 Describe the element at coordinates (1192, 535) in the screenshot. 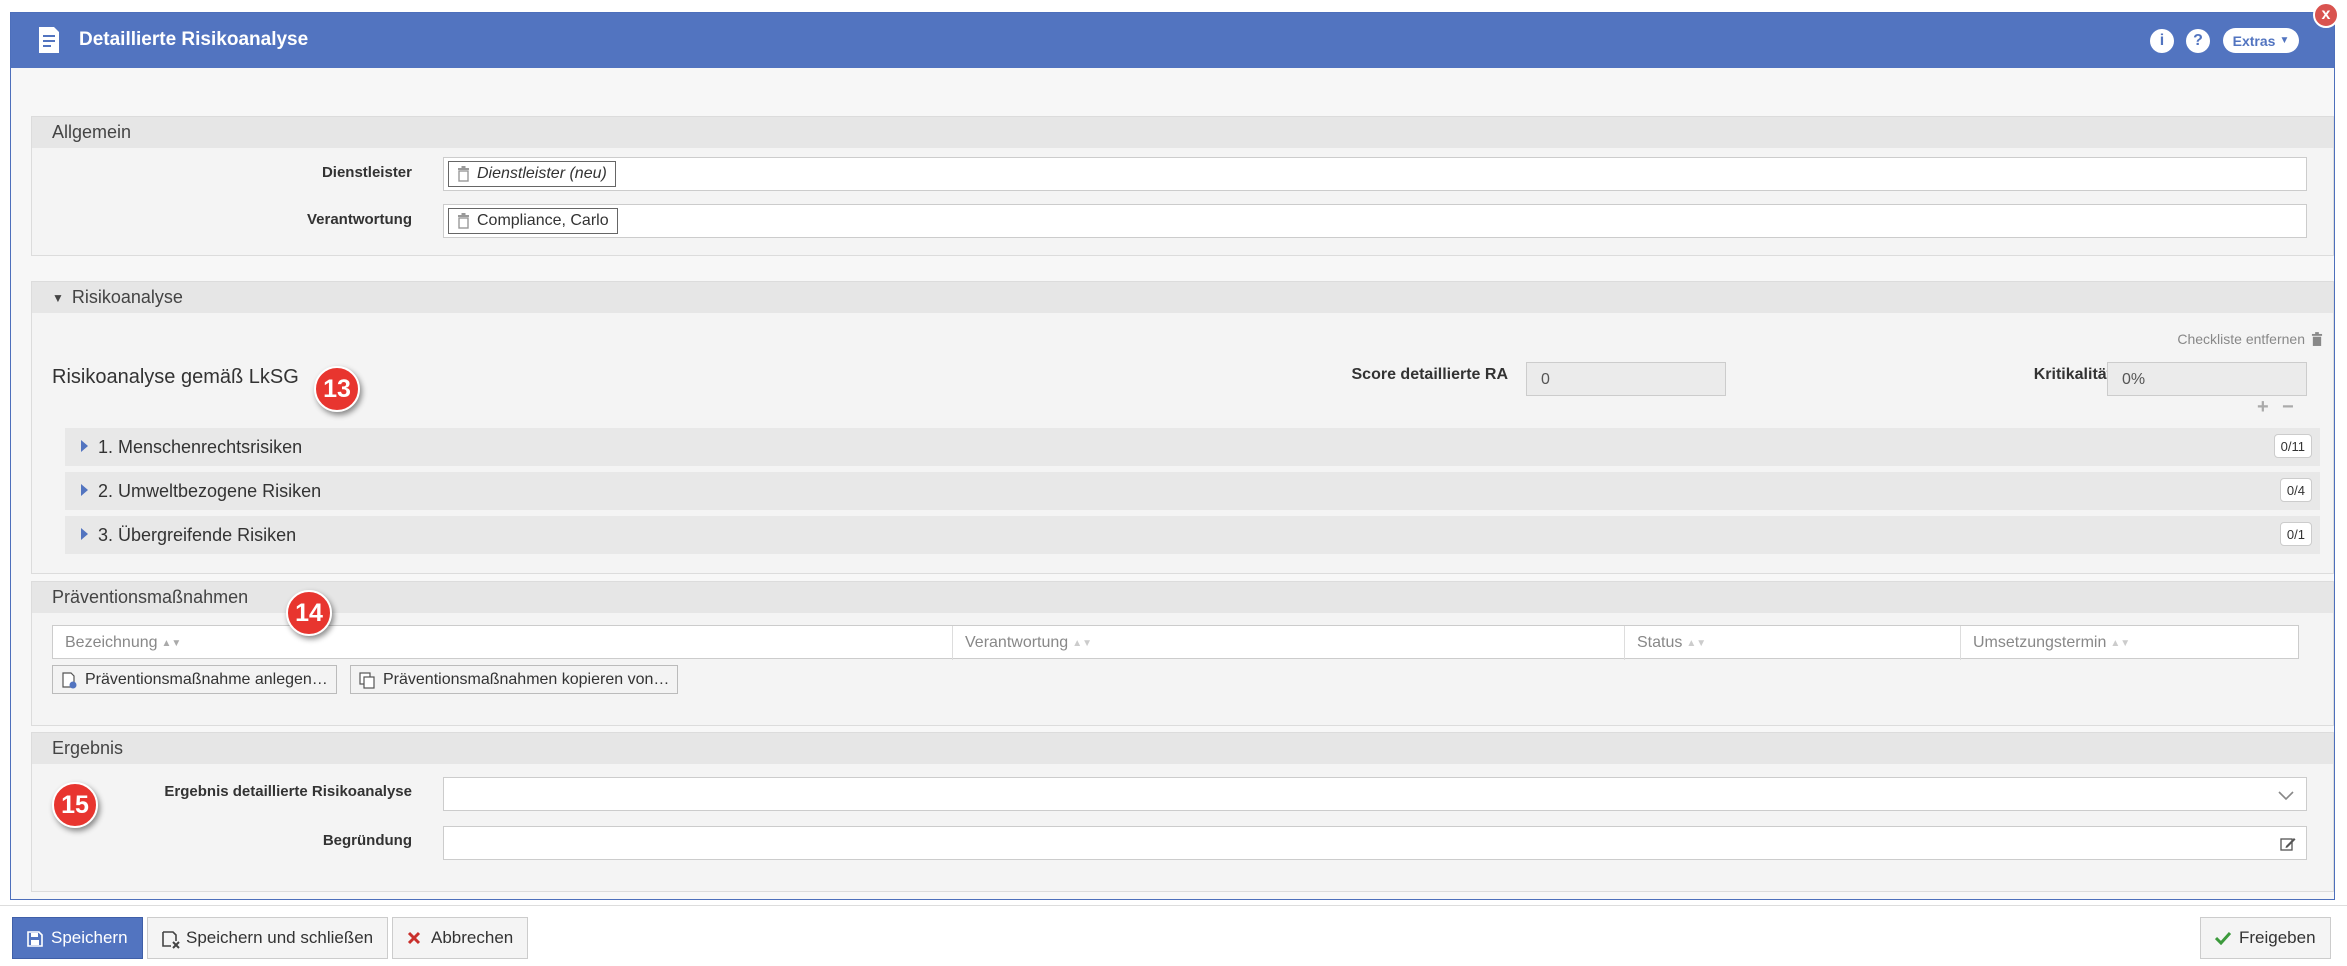

I see `risk-row: 3. Übergreifende Risiken 0/1` at that location.